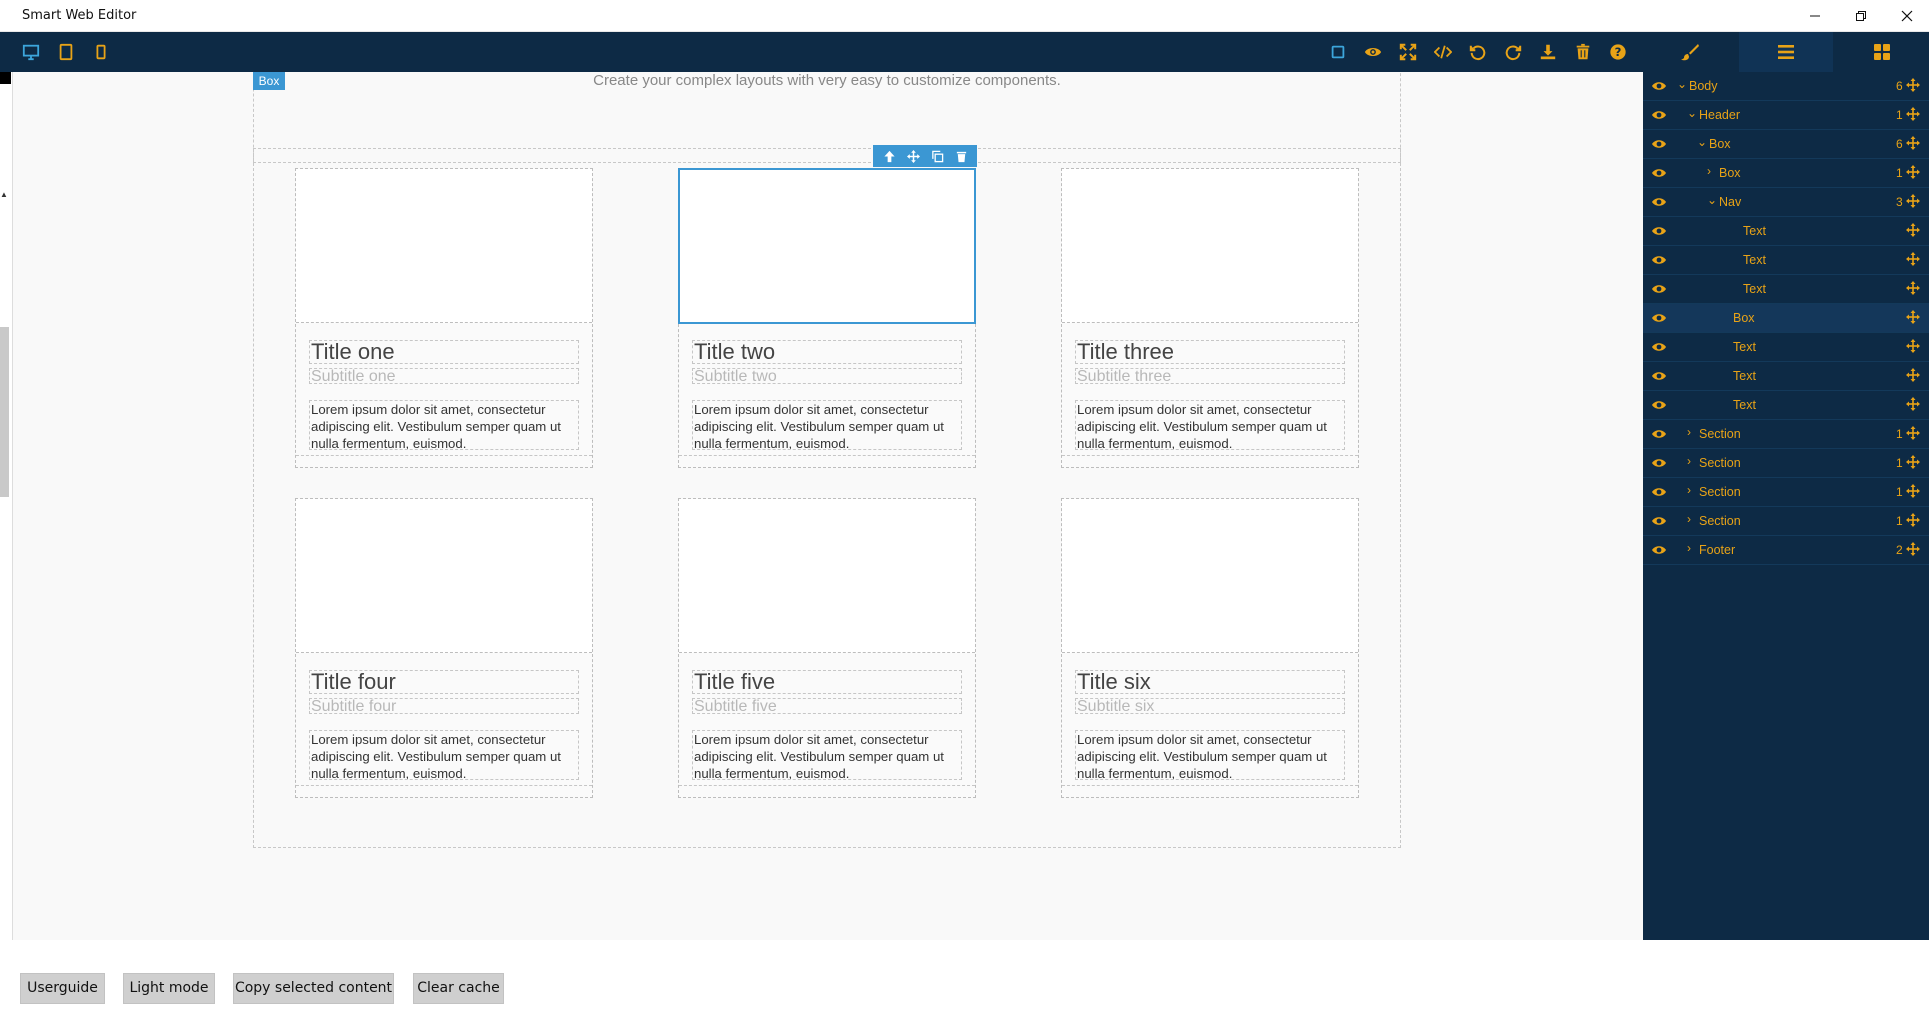 This screenshot has width=1929, height=1034. What do you see at coordinates (1690, 52) in the screenshot?
I see `tab-style-manager` at bounding box center [1690, 52].